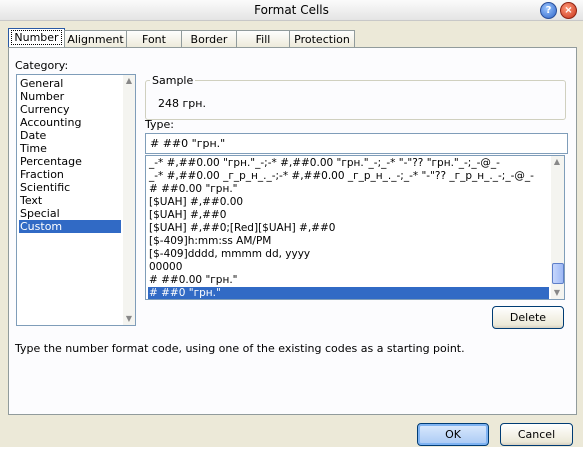 The image size is (583, 457). What do you see at coordinates (453, 434) in the screenshot?
I see `ok-button: OK` at bounding box center [453, 434].